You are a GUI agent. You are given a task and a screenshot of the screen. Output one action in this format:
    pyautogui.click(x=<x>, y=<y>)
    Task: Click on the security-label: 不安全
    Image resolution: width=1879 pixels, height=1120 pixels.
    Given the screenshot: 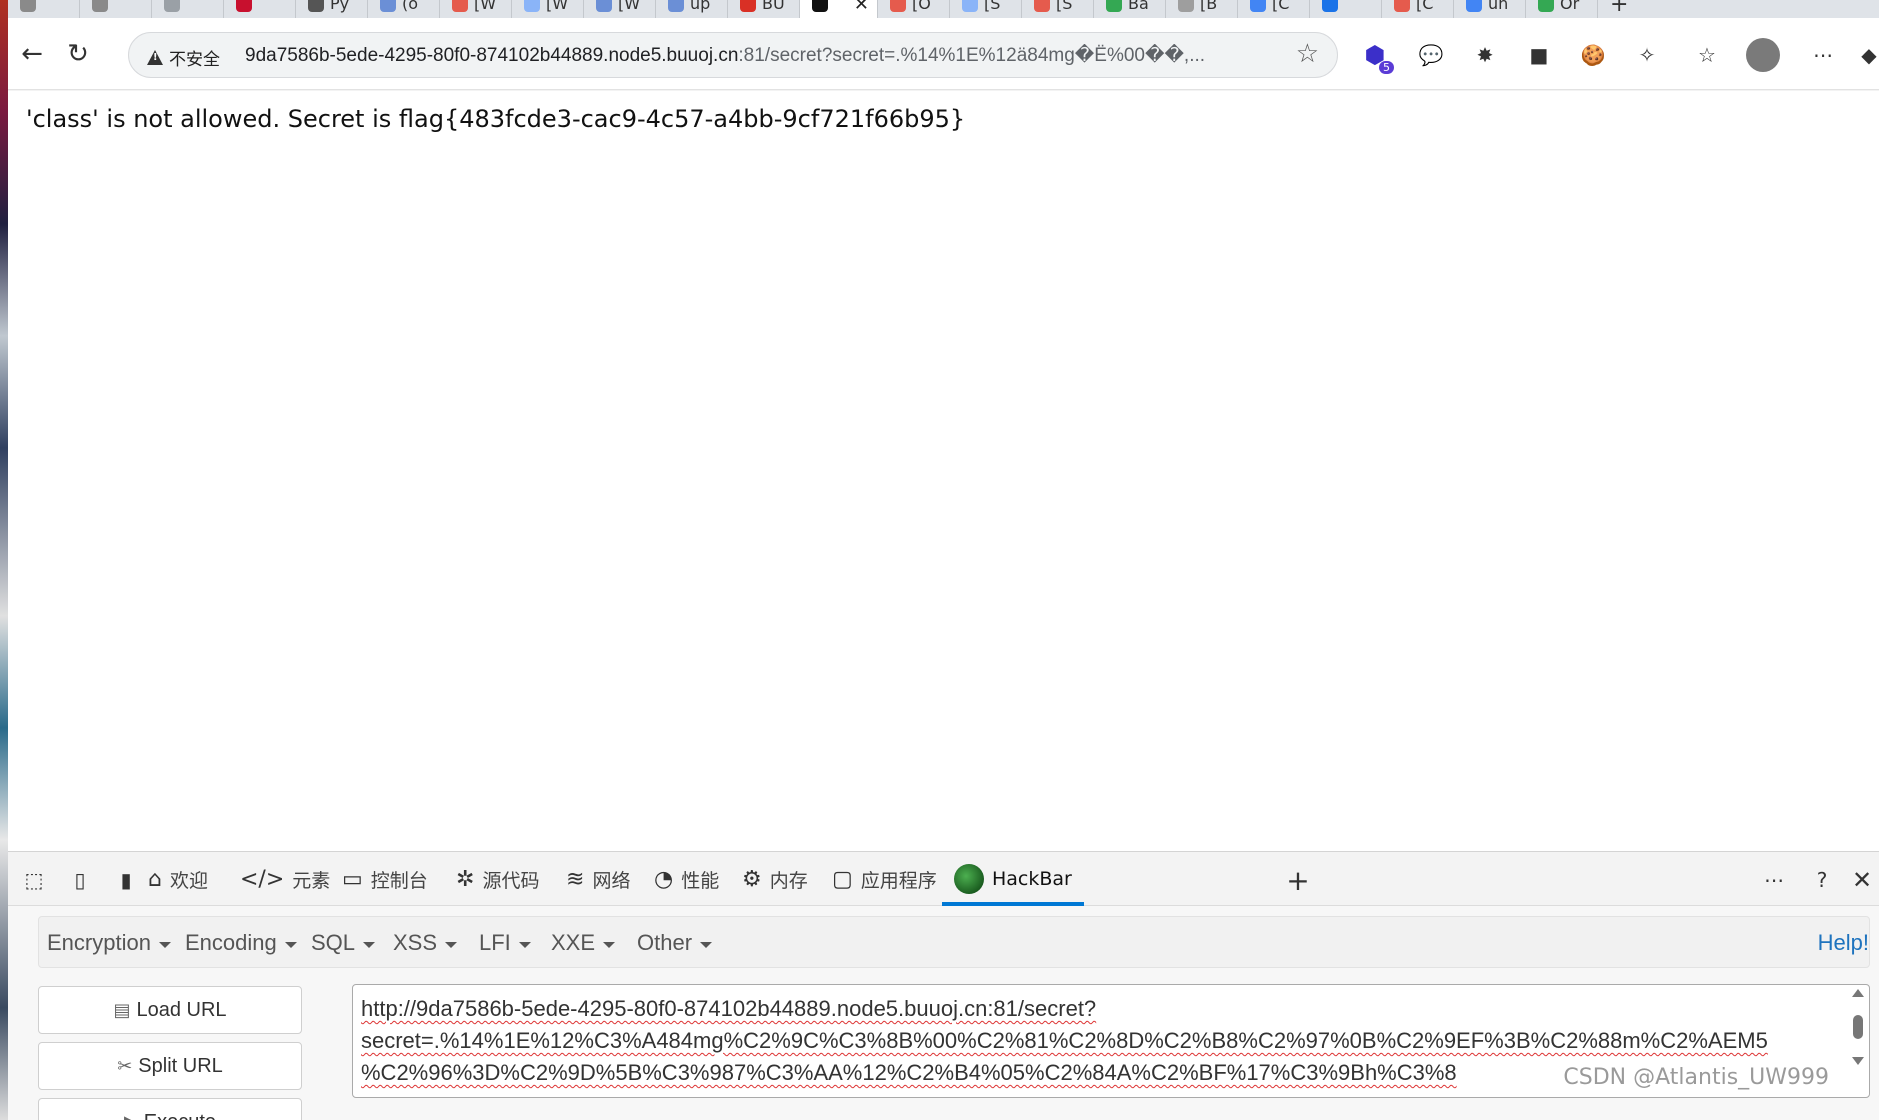 What is the action you would take?
    pyautogui.click(x=194, y=60)
    